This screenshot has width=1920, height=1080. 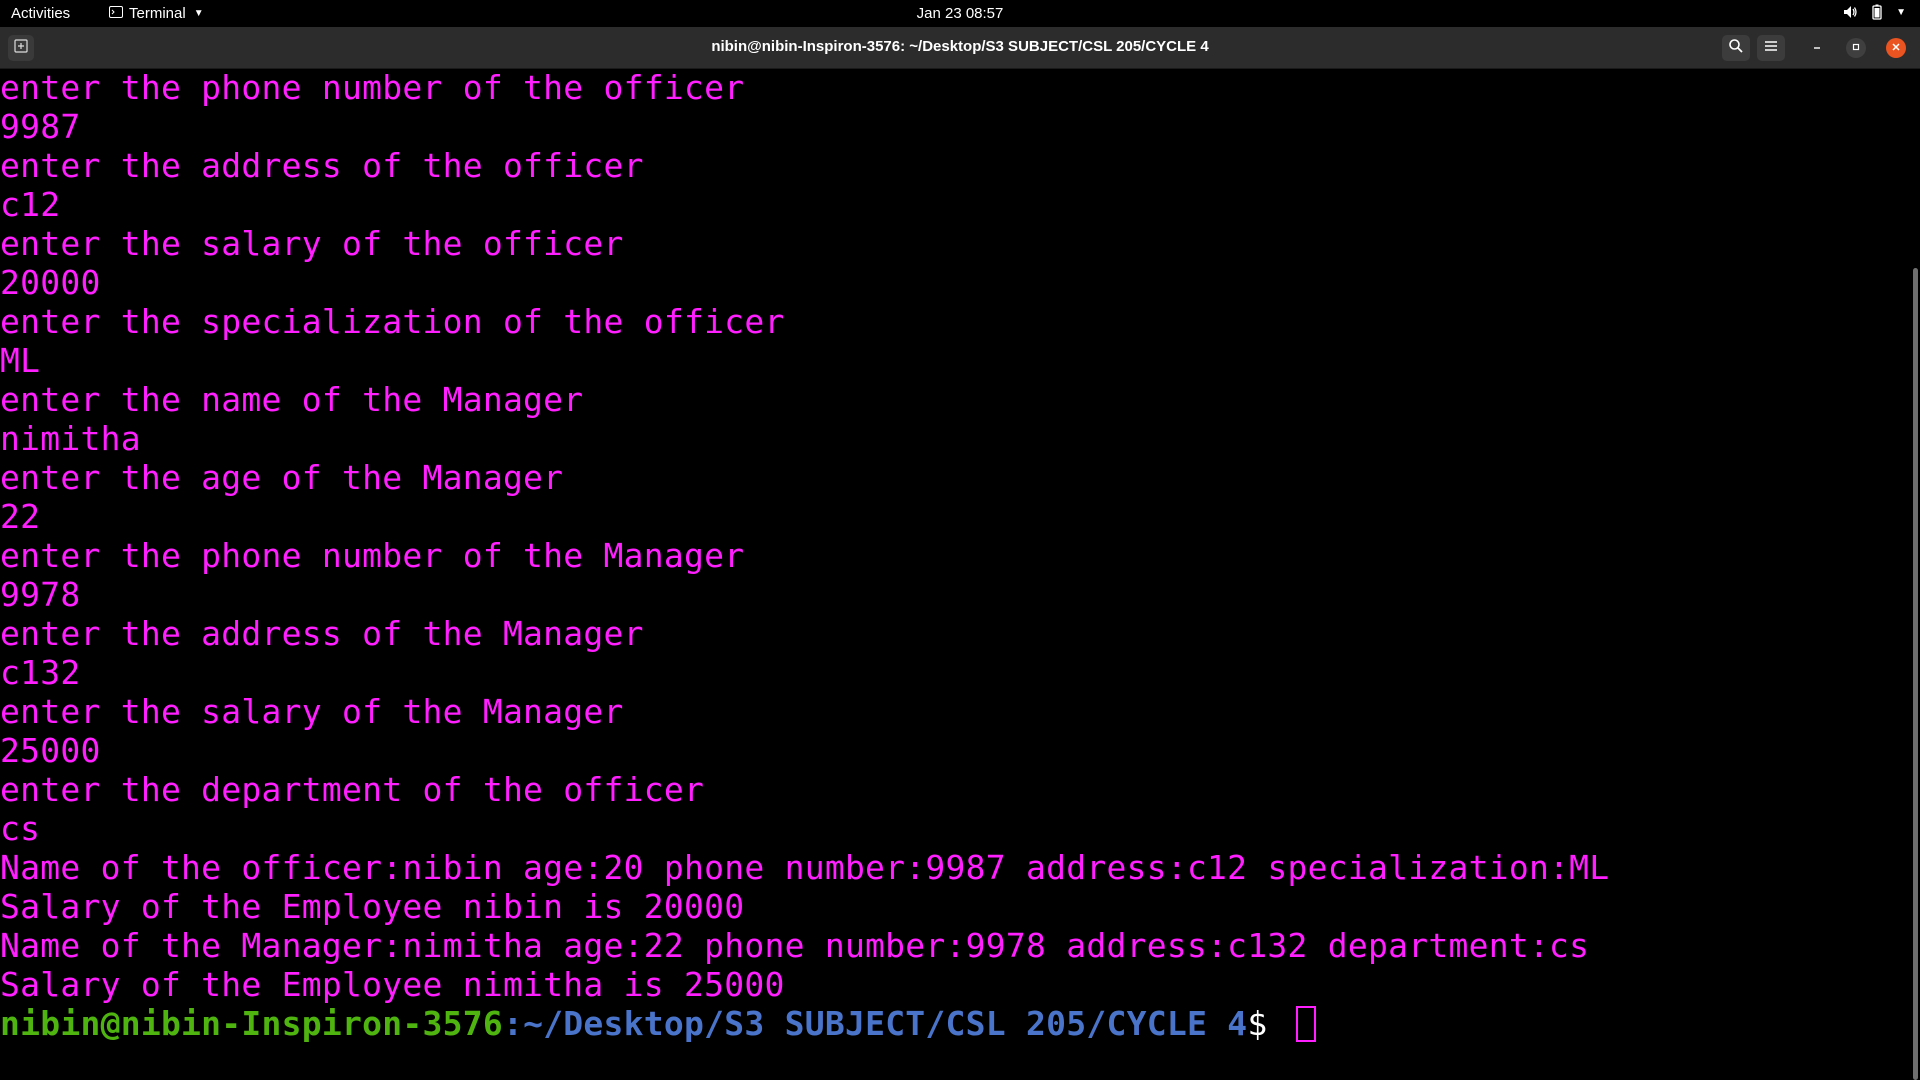 I want to click on clock: Jan 23 08:57, so click(x=960, y=13).